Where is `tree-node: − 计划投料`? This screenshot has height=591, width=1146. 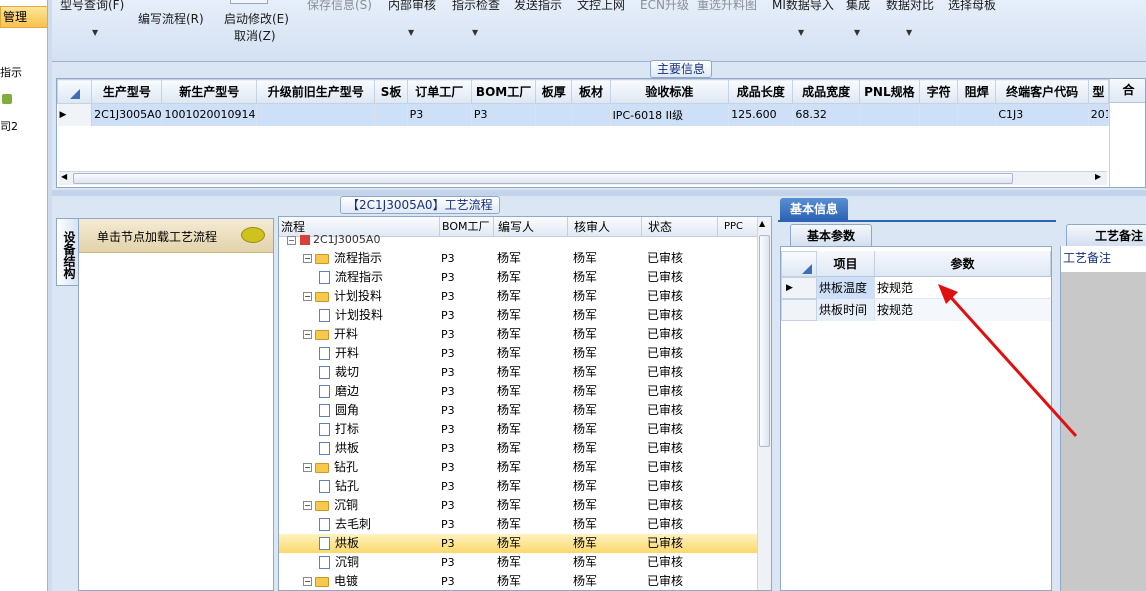 tree-node: − 计划投料 is located at coordinates (342, 296).